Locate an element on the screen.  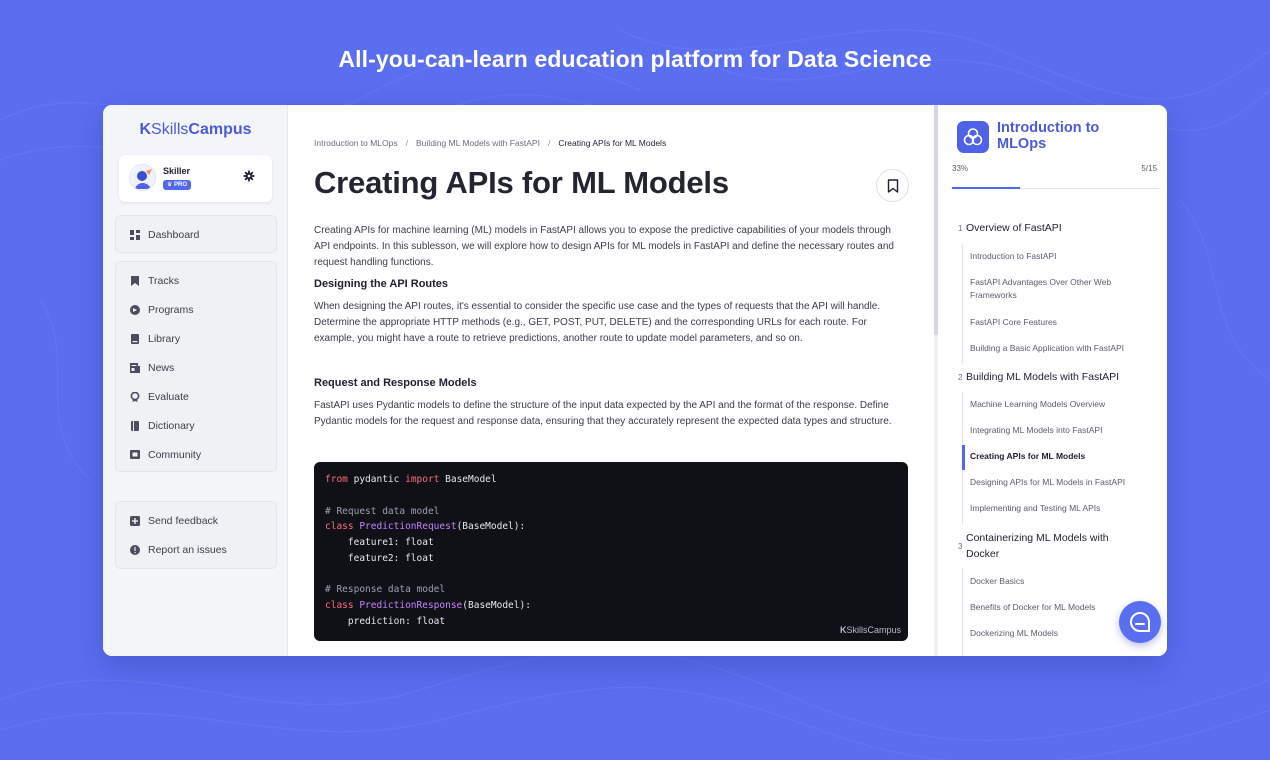
lesson-link: Integrating ML Models into FastAPI is located at coordinates (1060, 430).